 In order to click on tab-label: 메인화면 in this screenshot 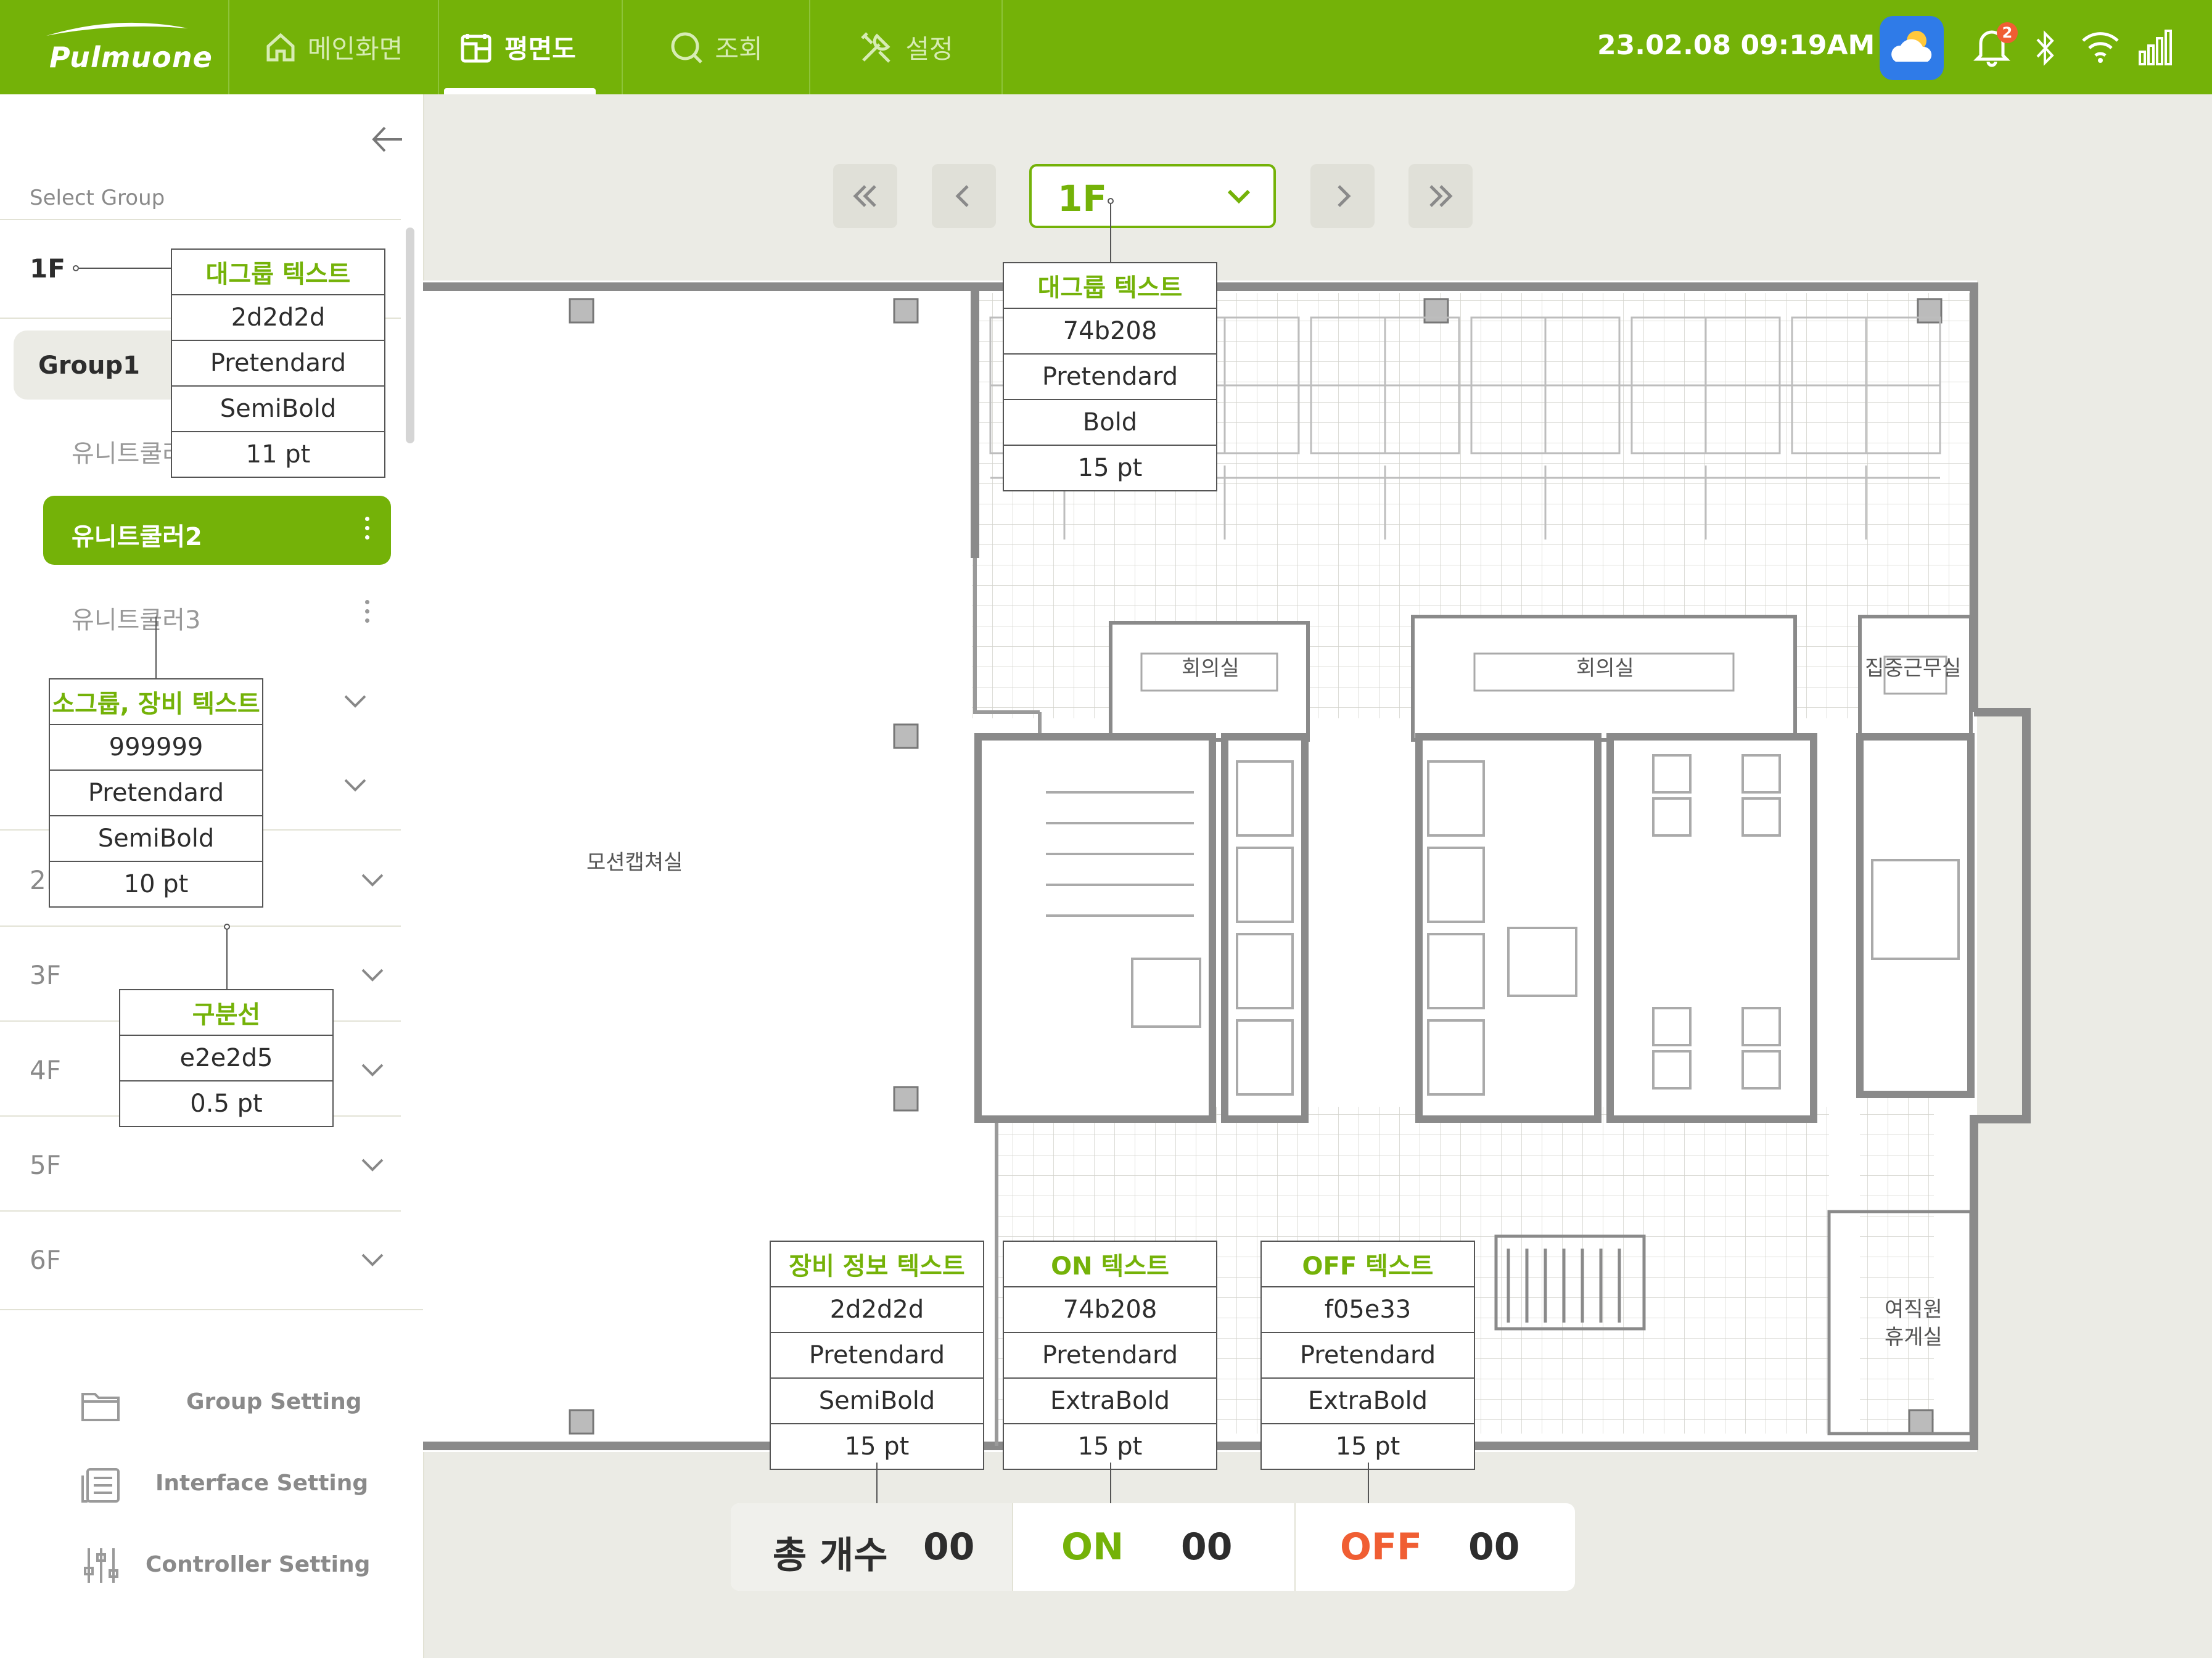, I will do `click(355, 49)`.